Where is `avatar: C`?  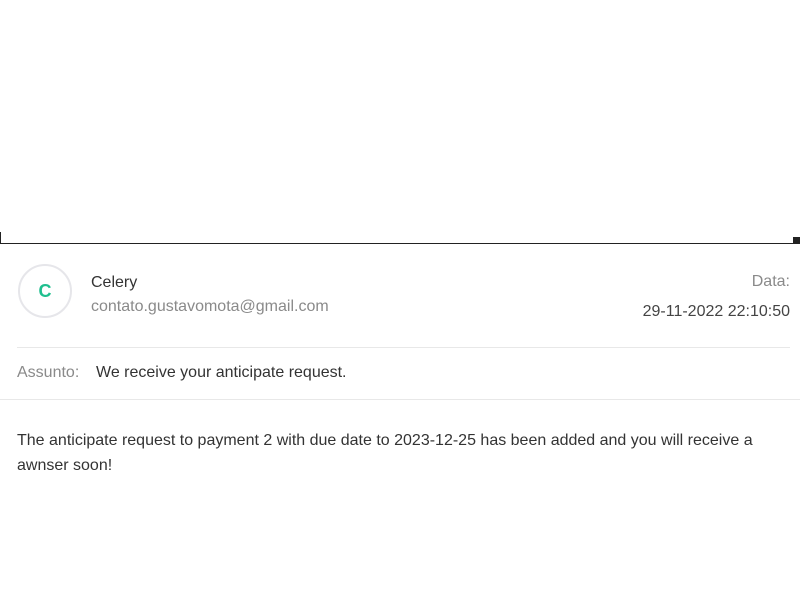
avatar: C is located at coordinates (45, 291).